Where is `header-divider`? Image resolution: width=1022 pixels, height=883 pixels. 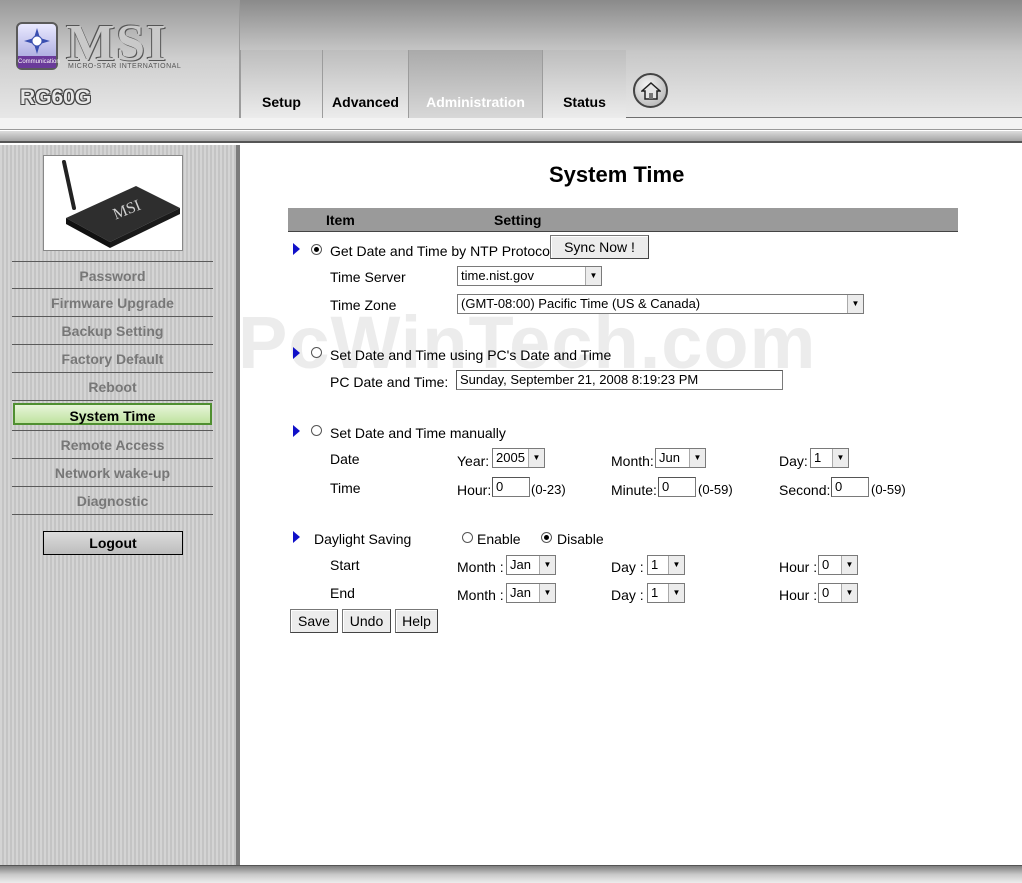
header-divider is located at coordinates (511, 124).